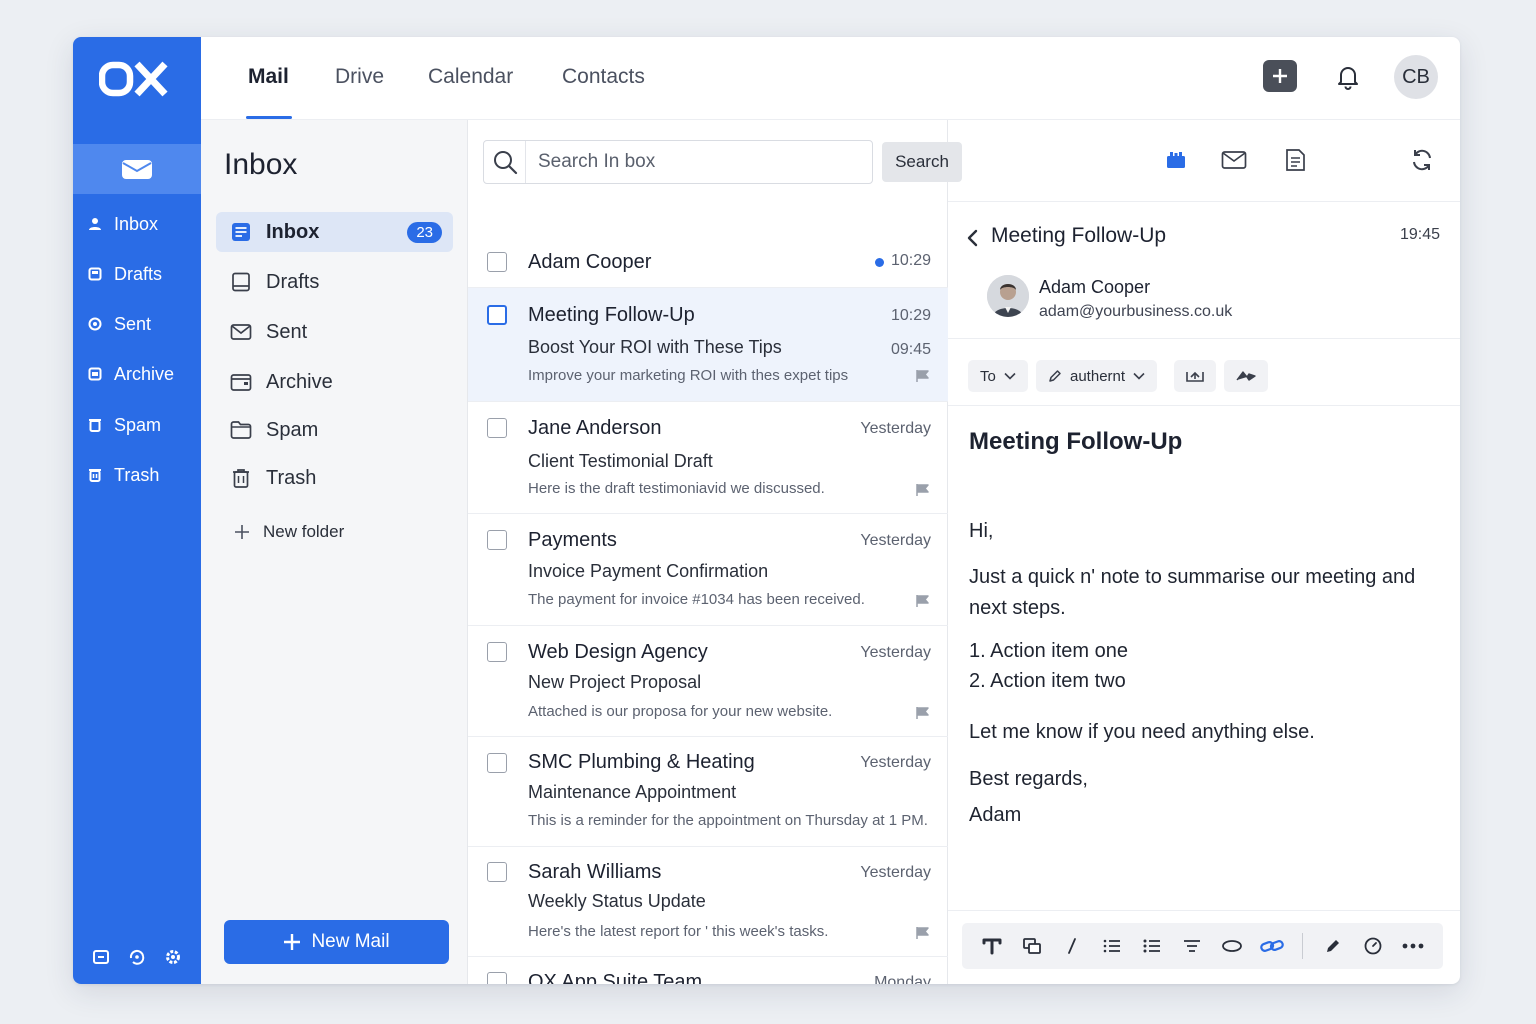 The height and width of the screenshot is (1024, 1536). Describe the element at coordinates (1413, 946) in the screenshot. I see `more-options-icon` at that location.